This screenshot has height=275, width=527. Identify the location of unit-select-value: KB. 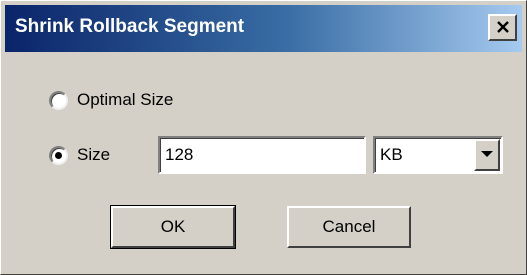
(391, 154).